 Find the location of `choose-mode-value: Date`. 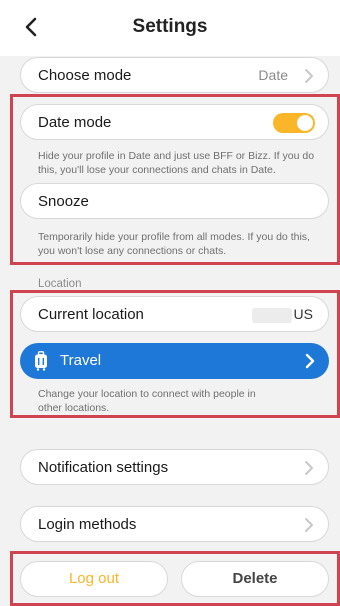

choose-mode-value: Date is located at coordinates (273, 75).